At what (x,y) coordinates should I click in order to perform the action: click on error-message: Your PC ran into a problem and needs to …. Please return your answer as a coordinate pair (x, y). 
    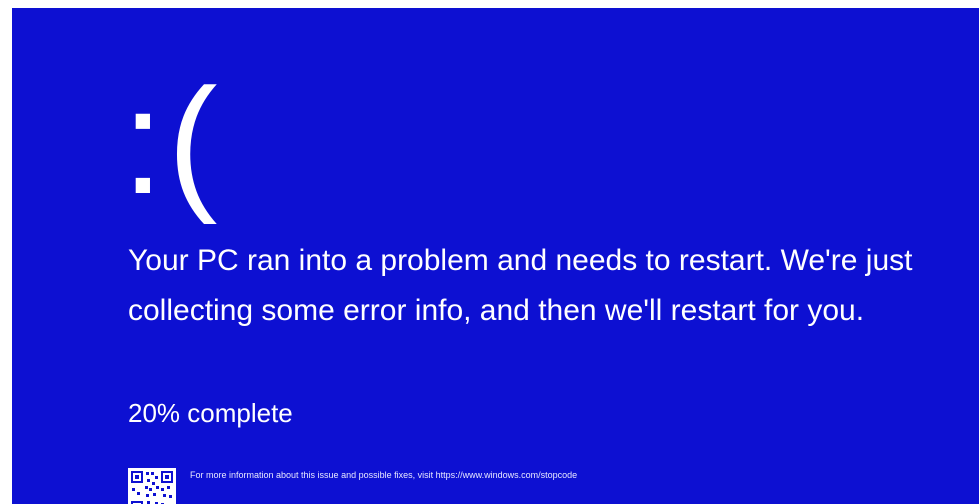
    Looking at the image, I should click on (520, 285).